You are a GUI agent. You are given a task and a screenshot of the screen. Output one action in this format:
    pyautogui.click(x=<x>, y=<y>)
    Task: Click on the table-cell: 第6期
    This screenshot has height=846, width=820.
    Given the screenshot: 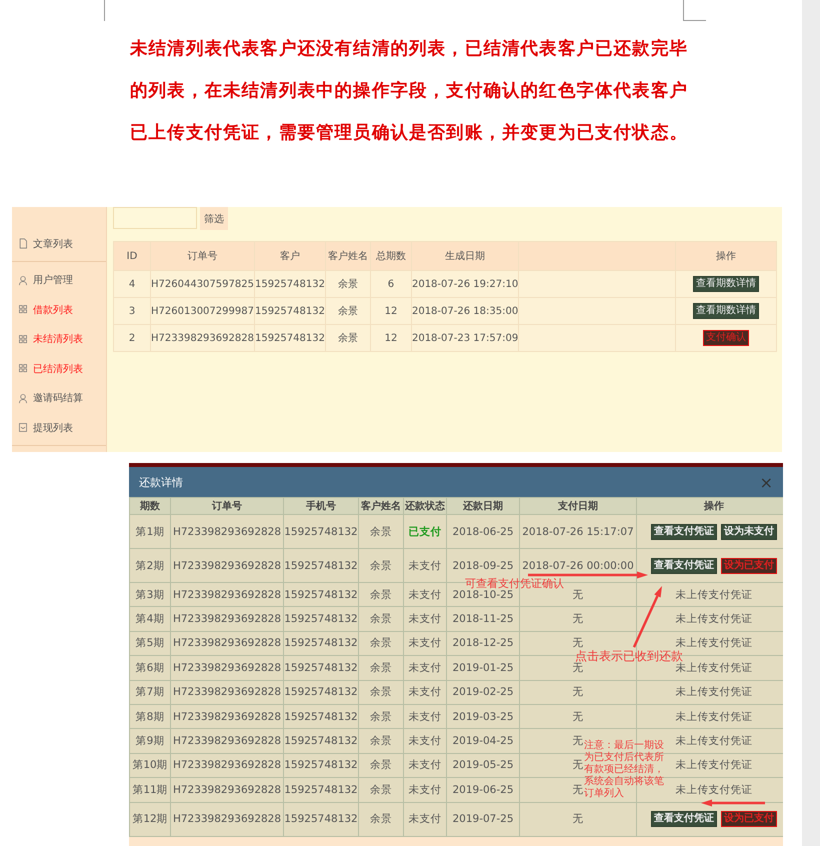 What is the action you would take?
    pyautogui.click(x=150, y=668)
    